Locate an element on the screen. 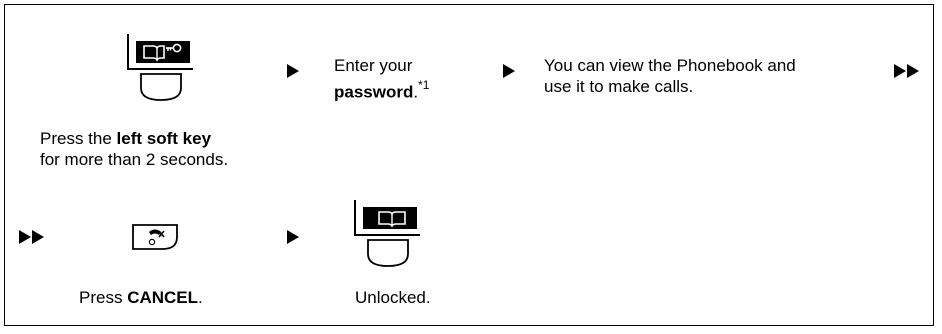  step2-line2: password.*1 is located at coordinates (381, 90).